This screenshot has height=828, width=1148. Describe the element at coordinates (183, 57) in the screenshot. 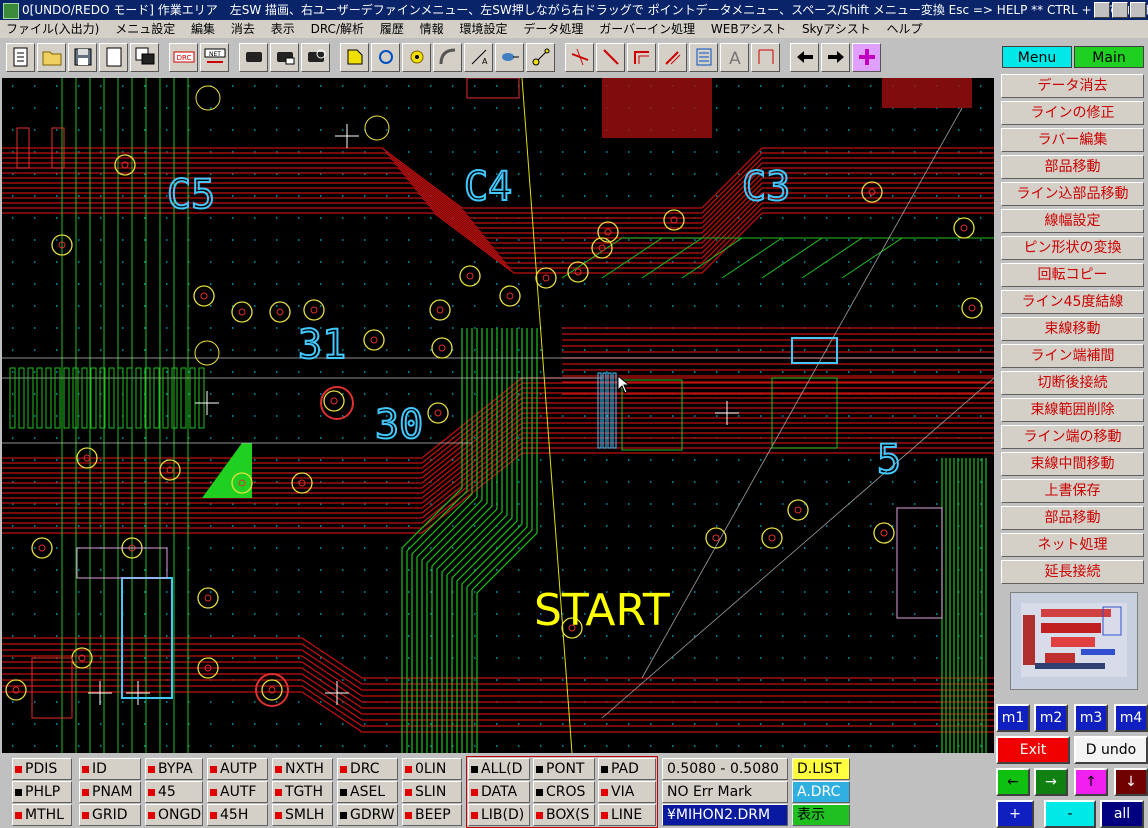

I see `drc-button: DRC` at that location.